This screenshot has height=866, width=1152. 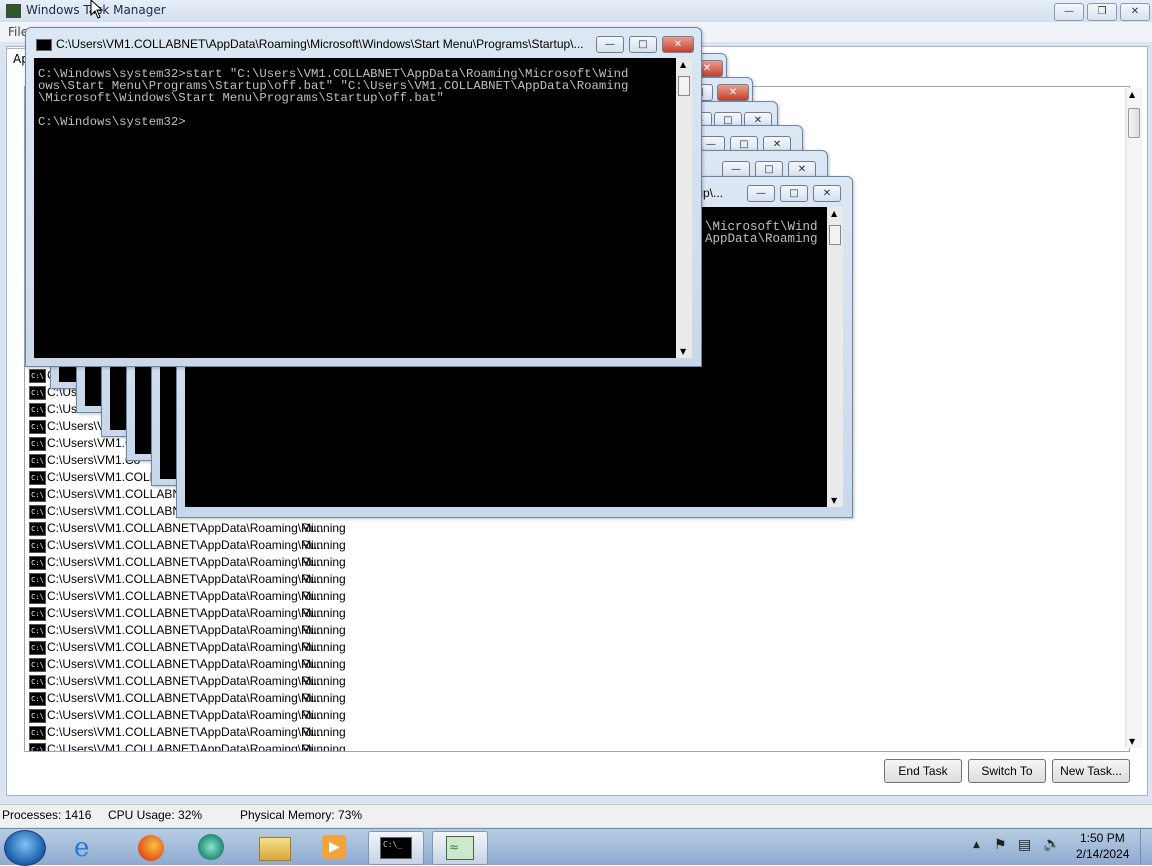 What do you see at coordinates (761, 233) in the screenshot?
I see `console-back-text: \Microsoft\Wind AppData\Roaming` at bounding box center [761, 233].